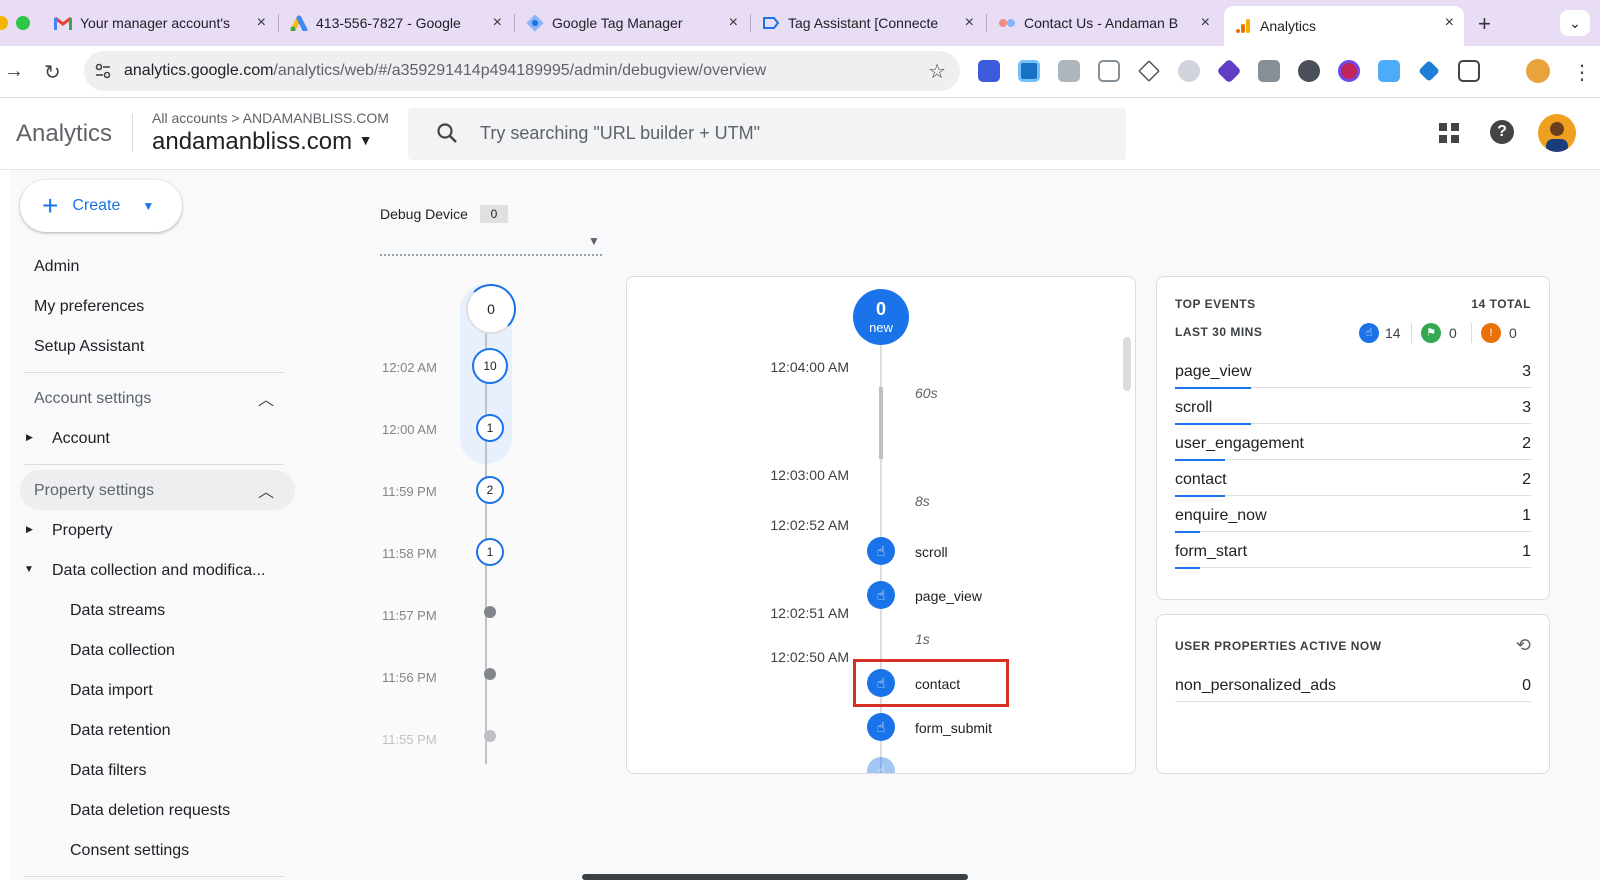  I want to click on event-label: page_view, so click(948, 596).